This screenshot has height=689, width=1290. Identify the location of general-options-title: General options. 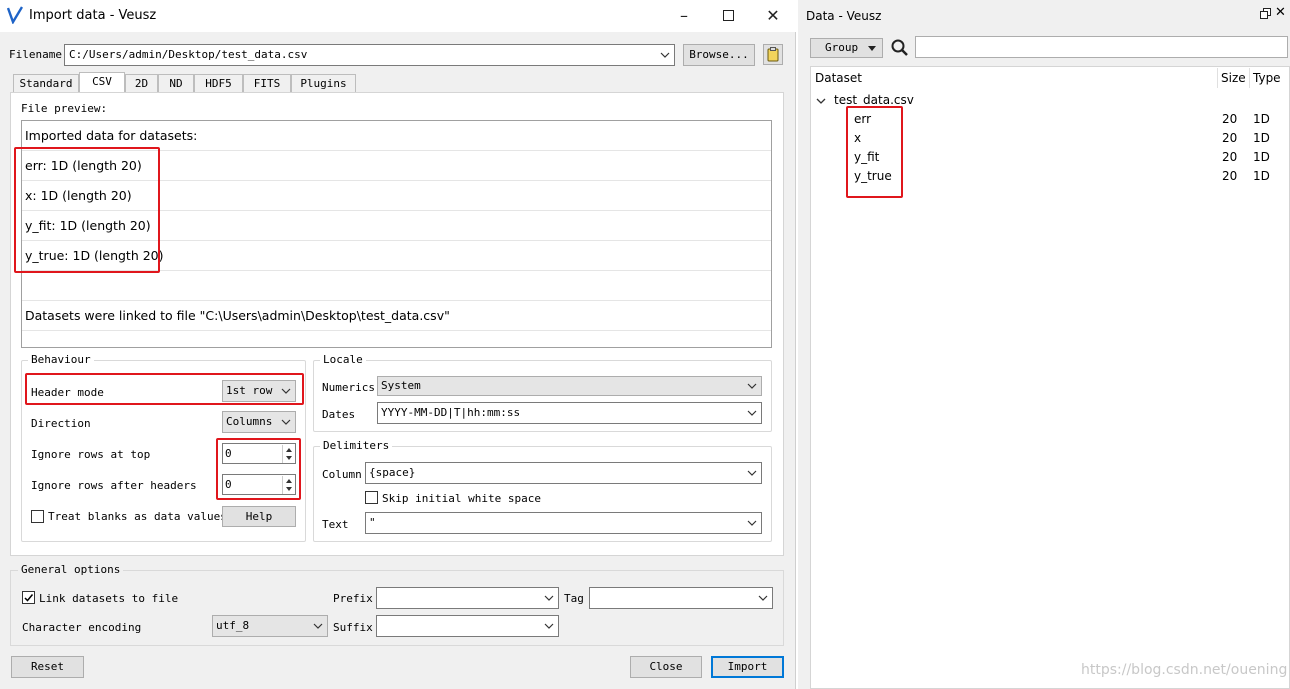
(71, 570).